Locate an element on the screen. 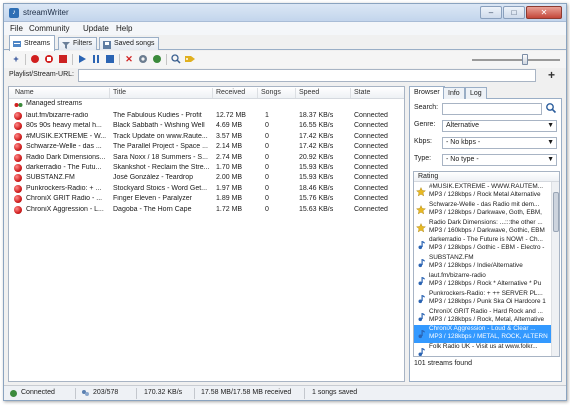 This screenshot has width=570, height=405. play-icon is located at coordinates (82, 59).